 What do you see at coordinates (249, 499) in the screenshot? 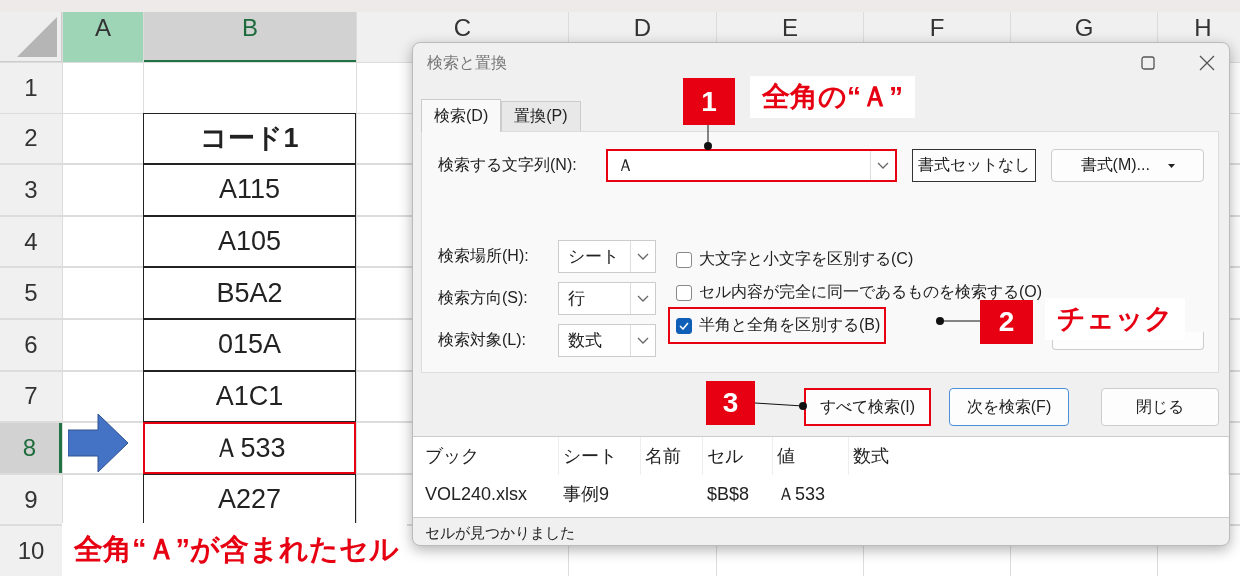
I see `table-cell: A227` at bounding box center [249, 499].